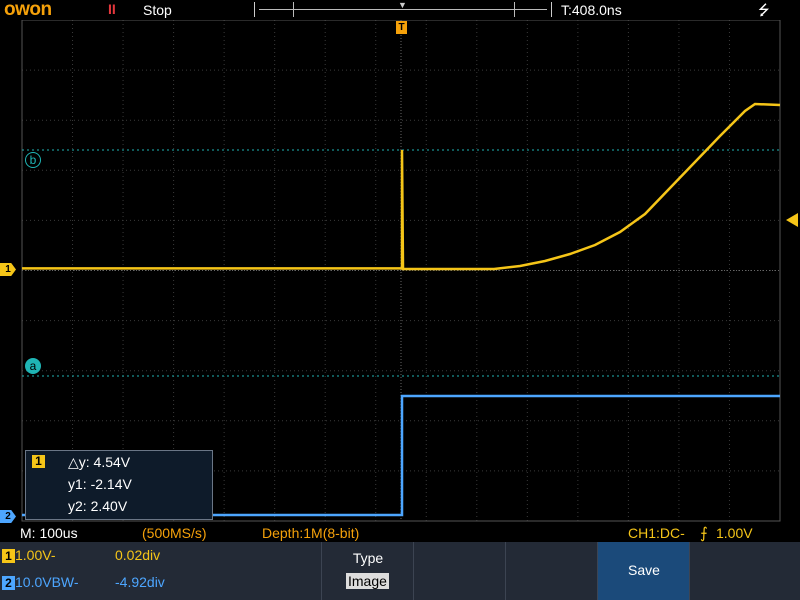 The image size is (800, 600). I want to click on memory-position-marker-icon: ▼, so click(402, 5).